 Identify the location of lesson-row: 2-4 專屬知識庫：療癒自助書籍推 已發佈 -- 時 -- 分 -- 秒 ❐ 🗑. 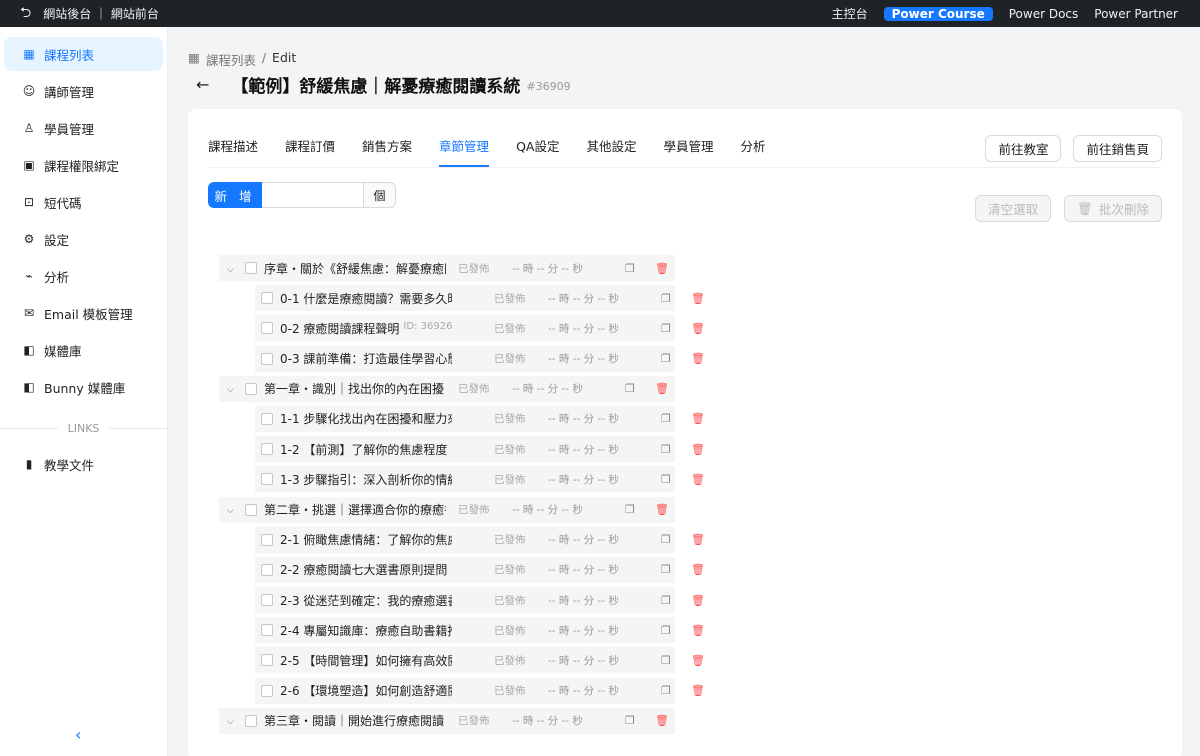
(480, 630).